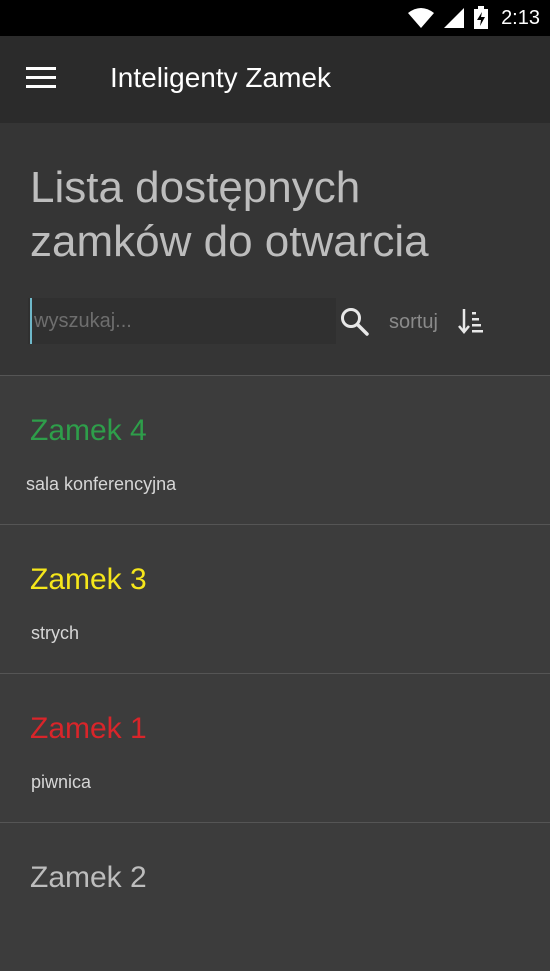 The image size is (550, 971). Describe the element at coordinates (88, 877) in the screenshot. I see `lock-name: Zamek 2` at that location.